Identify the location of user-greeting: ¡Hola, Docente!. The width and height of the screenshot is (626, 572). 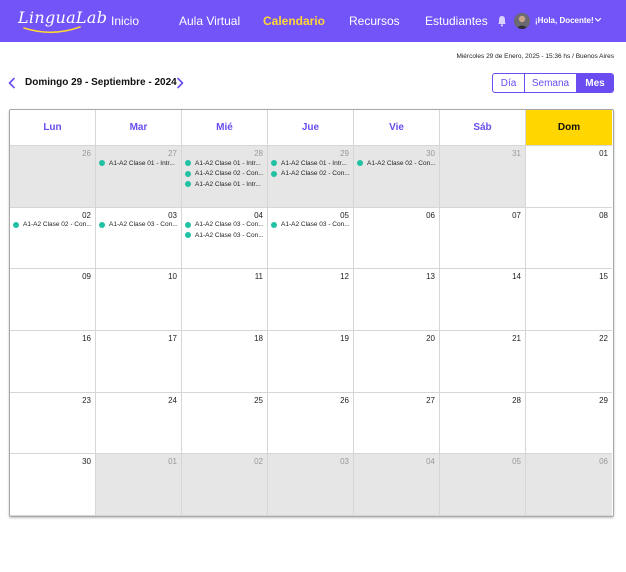
(564, 20).